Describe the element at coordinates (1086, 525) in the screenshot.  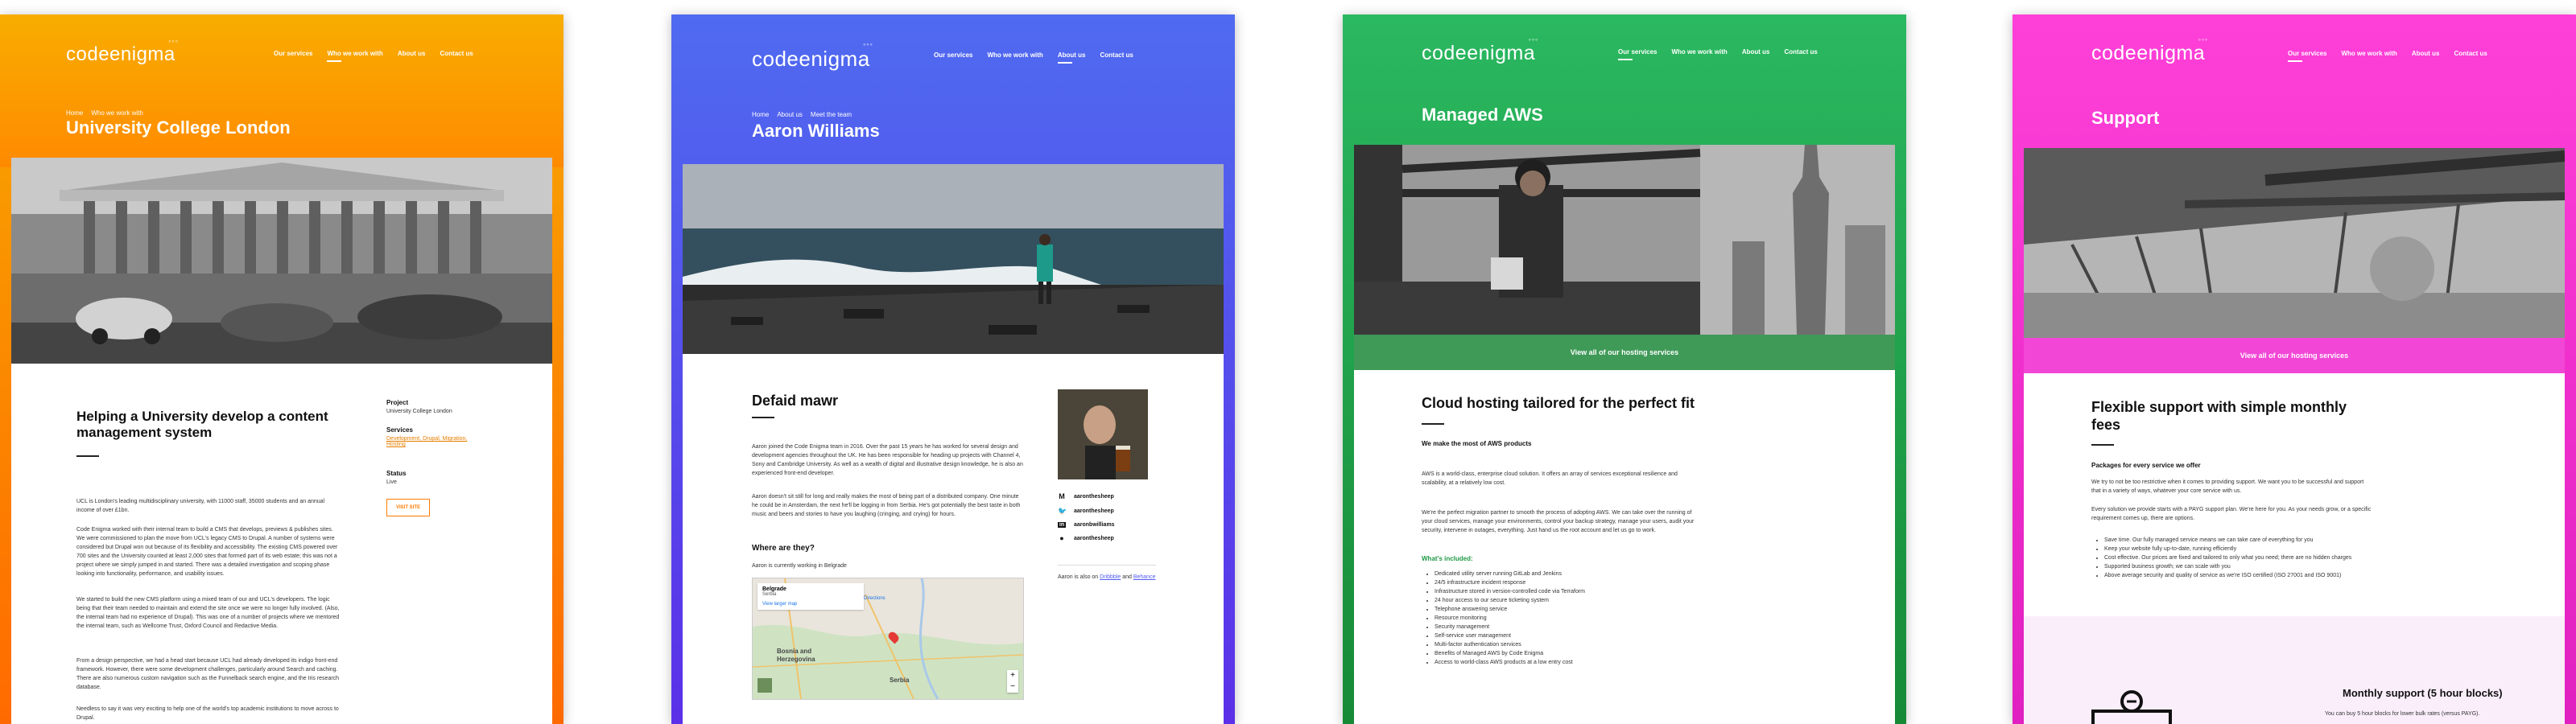
I see `linkedin-link: in aaronbwilliams` at that location.